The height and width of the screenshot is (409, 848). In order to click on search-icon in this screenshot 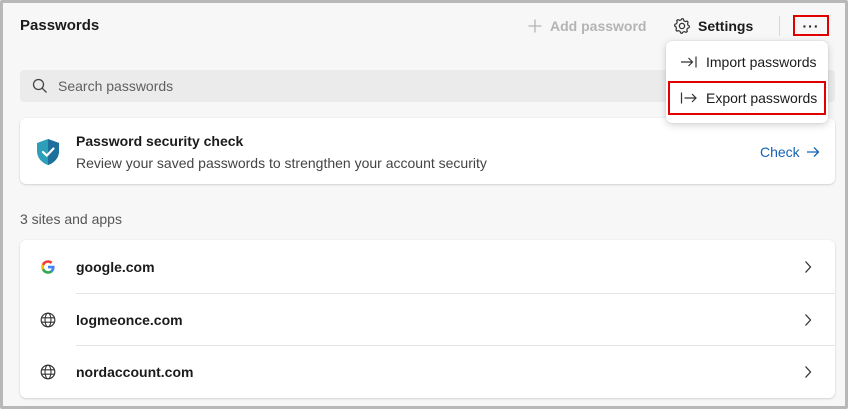, I will do `click(39, 85)`.